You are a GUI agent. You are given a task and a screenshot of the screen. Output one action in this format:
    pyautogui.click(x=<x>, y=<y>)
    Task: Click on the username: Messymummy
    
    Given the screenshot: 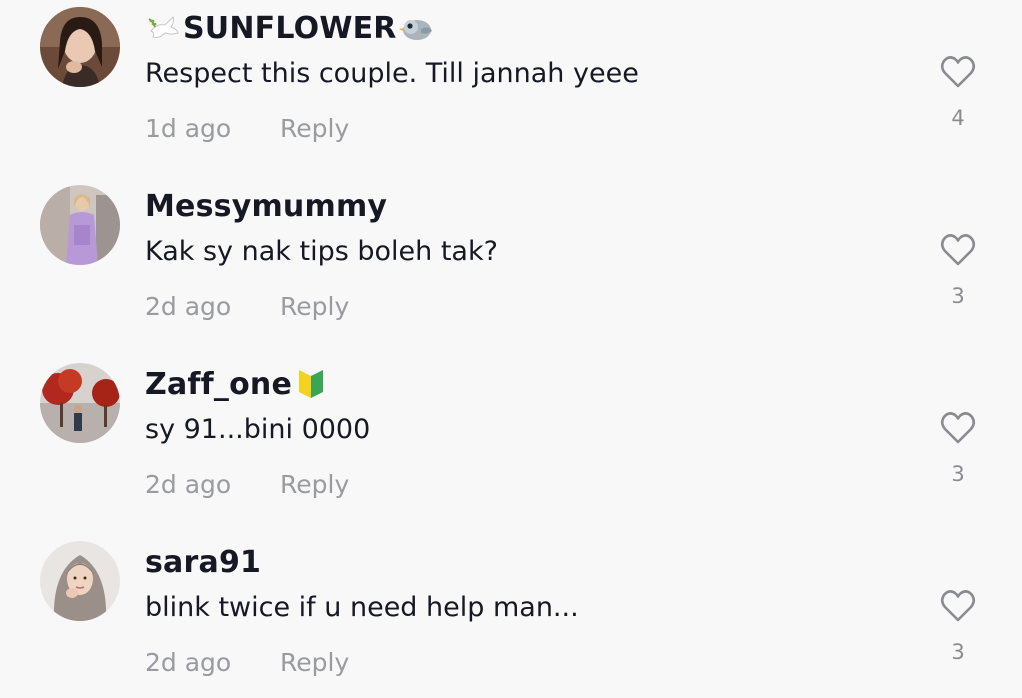 What is the action you would take?
    pyautogui.click(x=266, y=206)
    